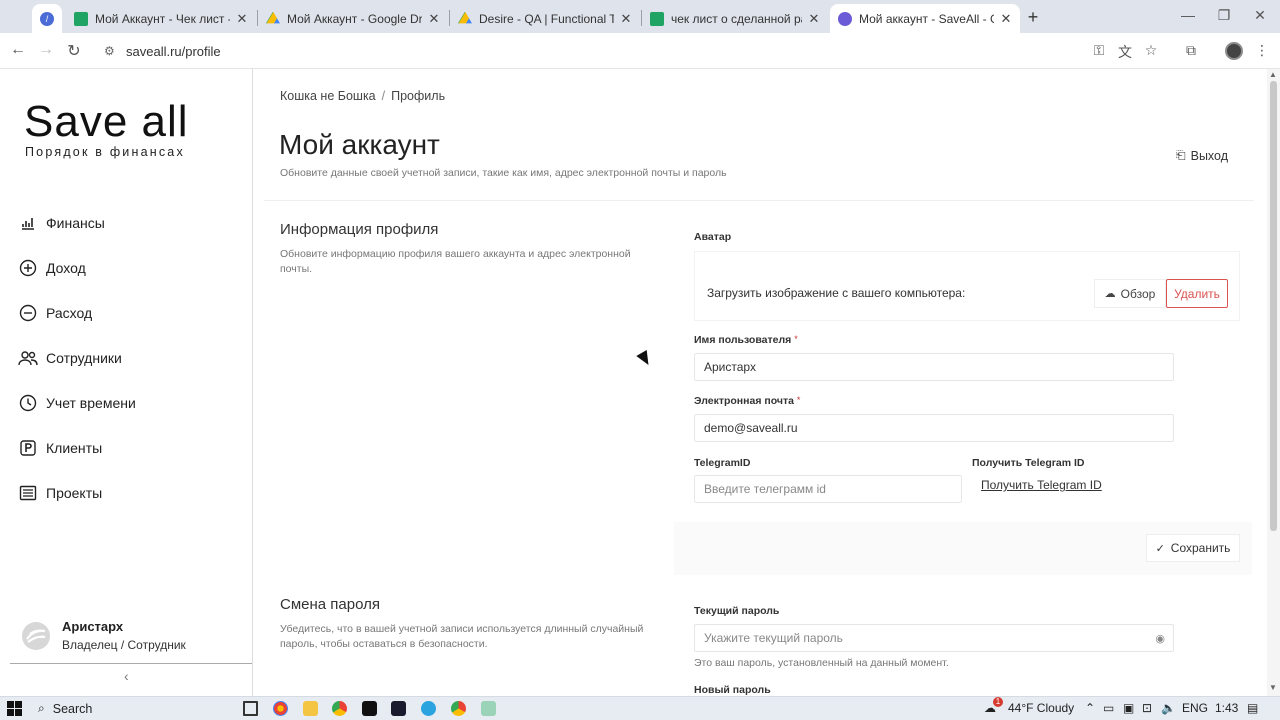 The height and width of the screenshot is (720, 1280). I want to click on pycharm-icon, so click(369, 708).